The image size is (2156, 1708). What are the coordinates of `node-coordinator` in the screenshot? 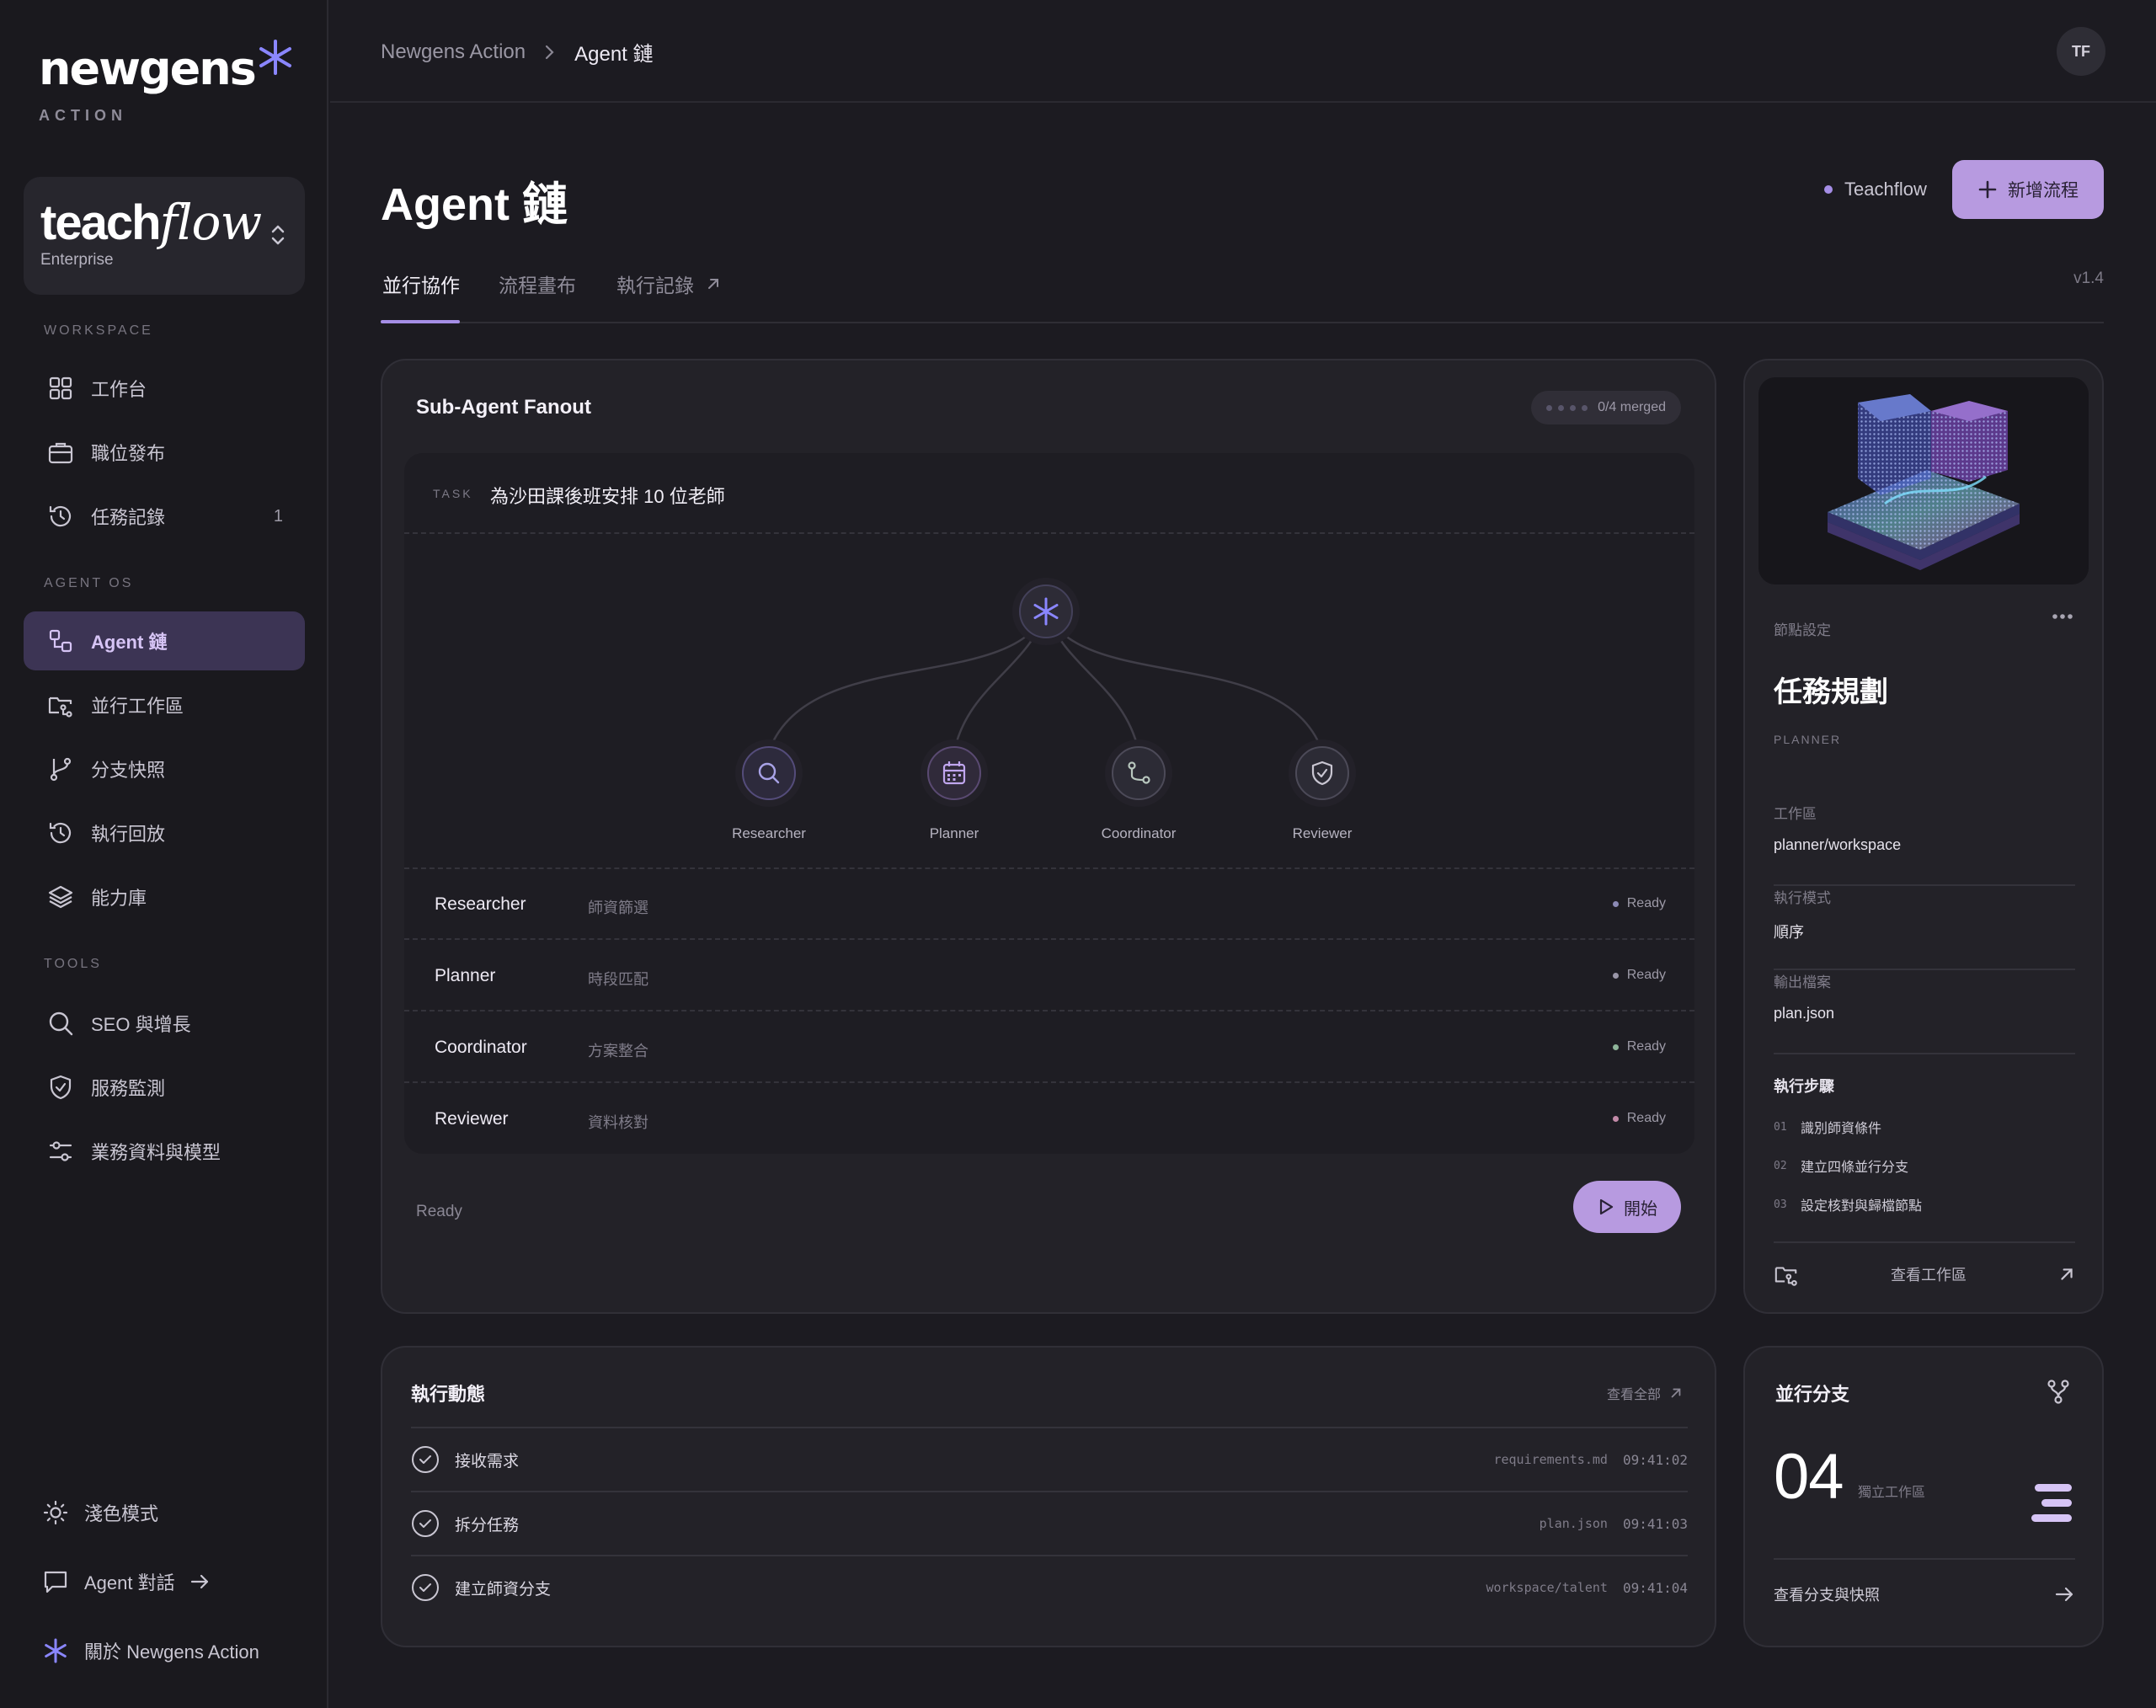 It's located at (1138, 773).